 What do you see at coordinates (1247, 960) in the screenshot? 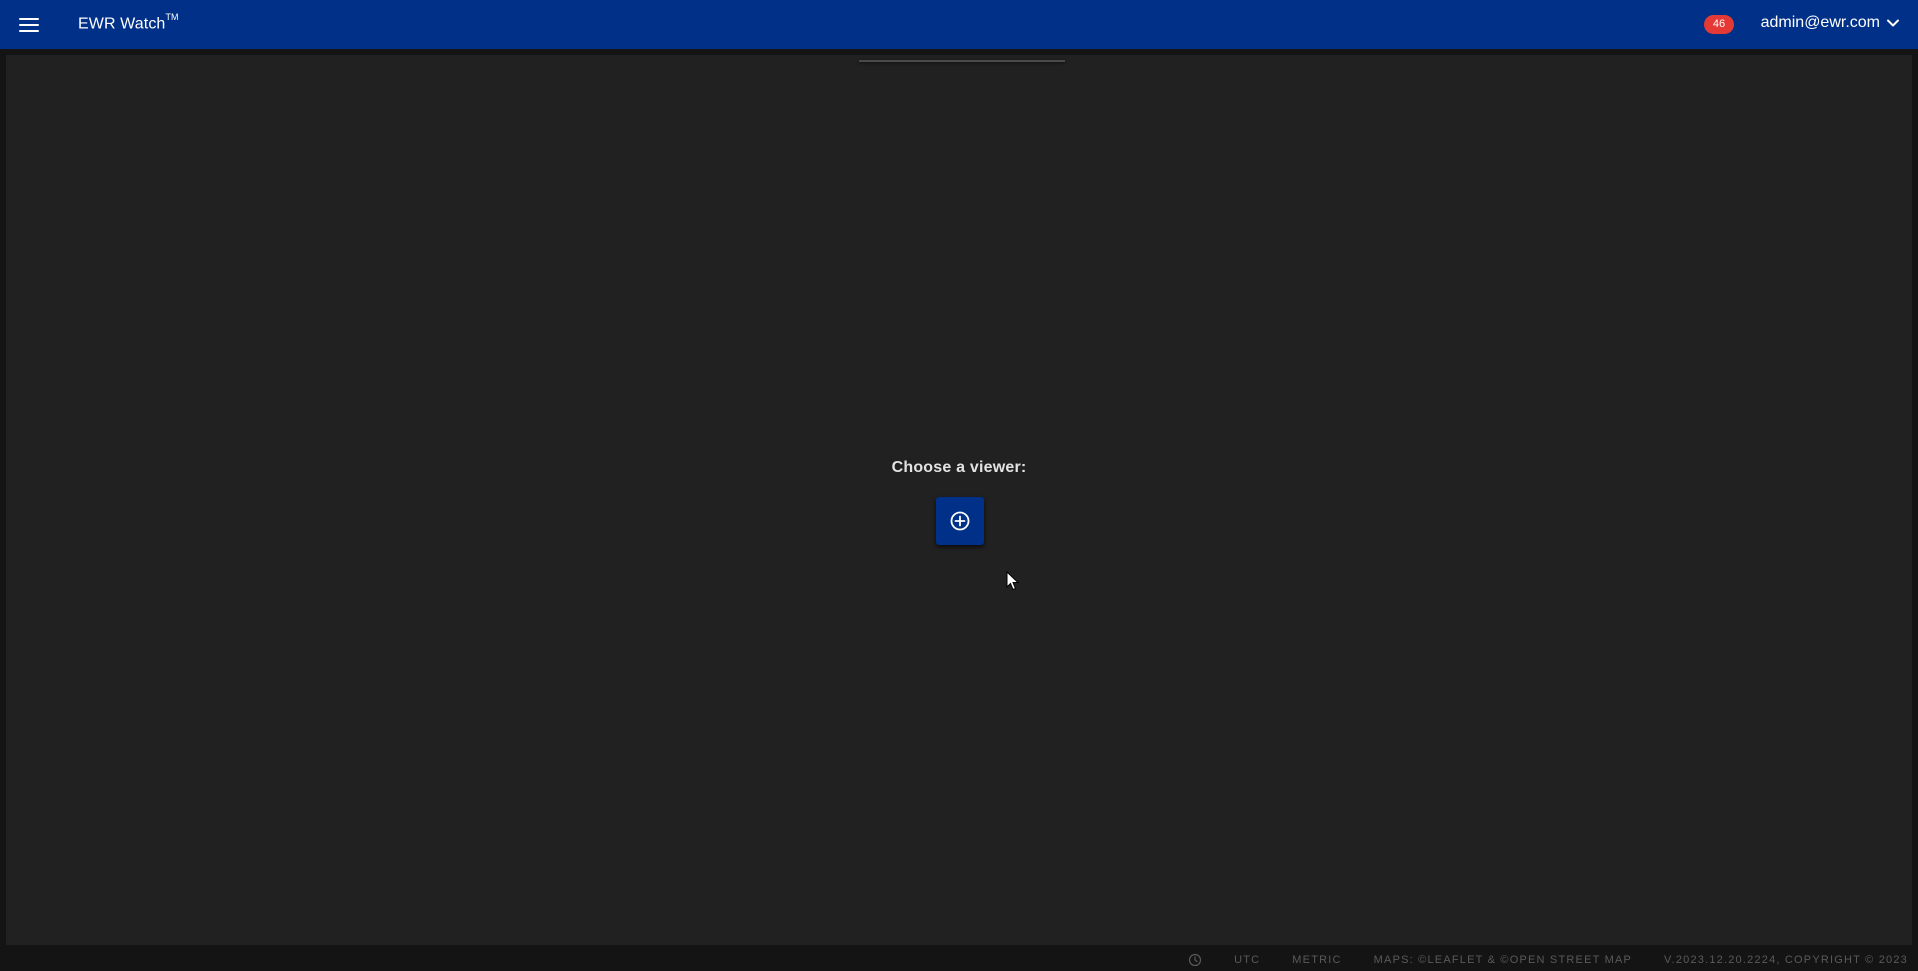
I see `timezone-toggle: UTC` at bounding box center [1247, 960].